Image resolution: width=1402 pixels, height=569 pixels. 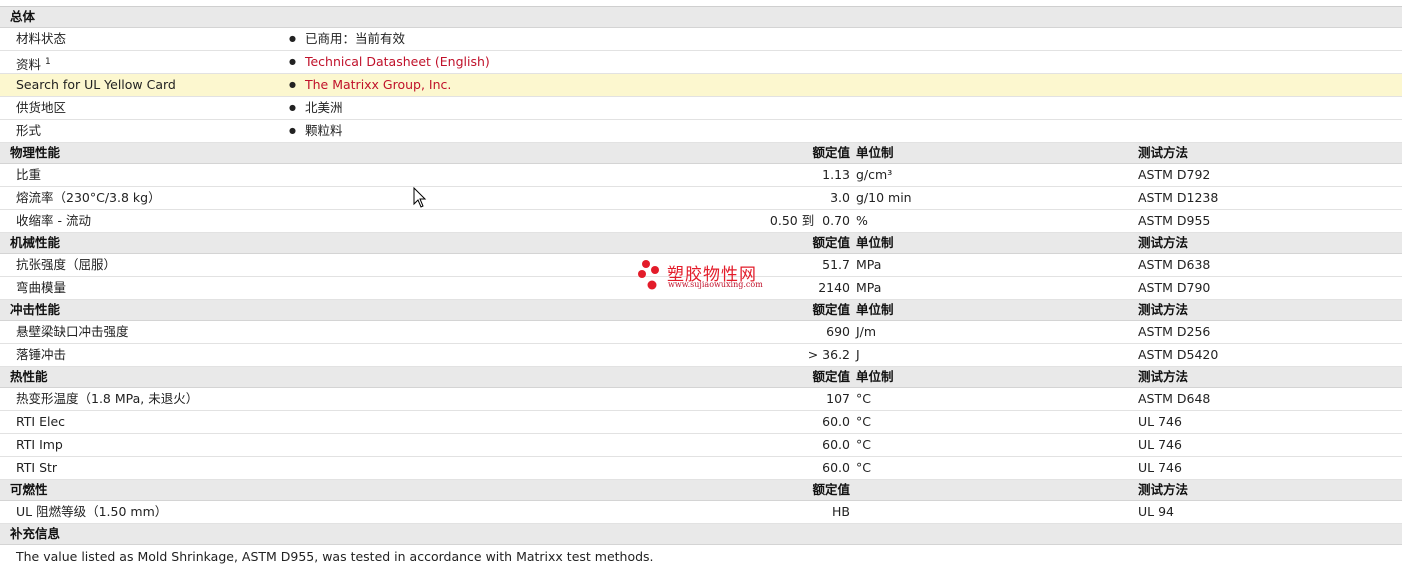 What do you see at coordinates (88, 197) in the screenshot?
I see `property-label: 熔流率（230°C/3.8 kg）` at bounding box center [88, 197].